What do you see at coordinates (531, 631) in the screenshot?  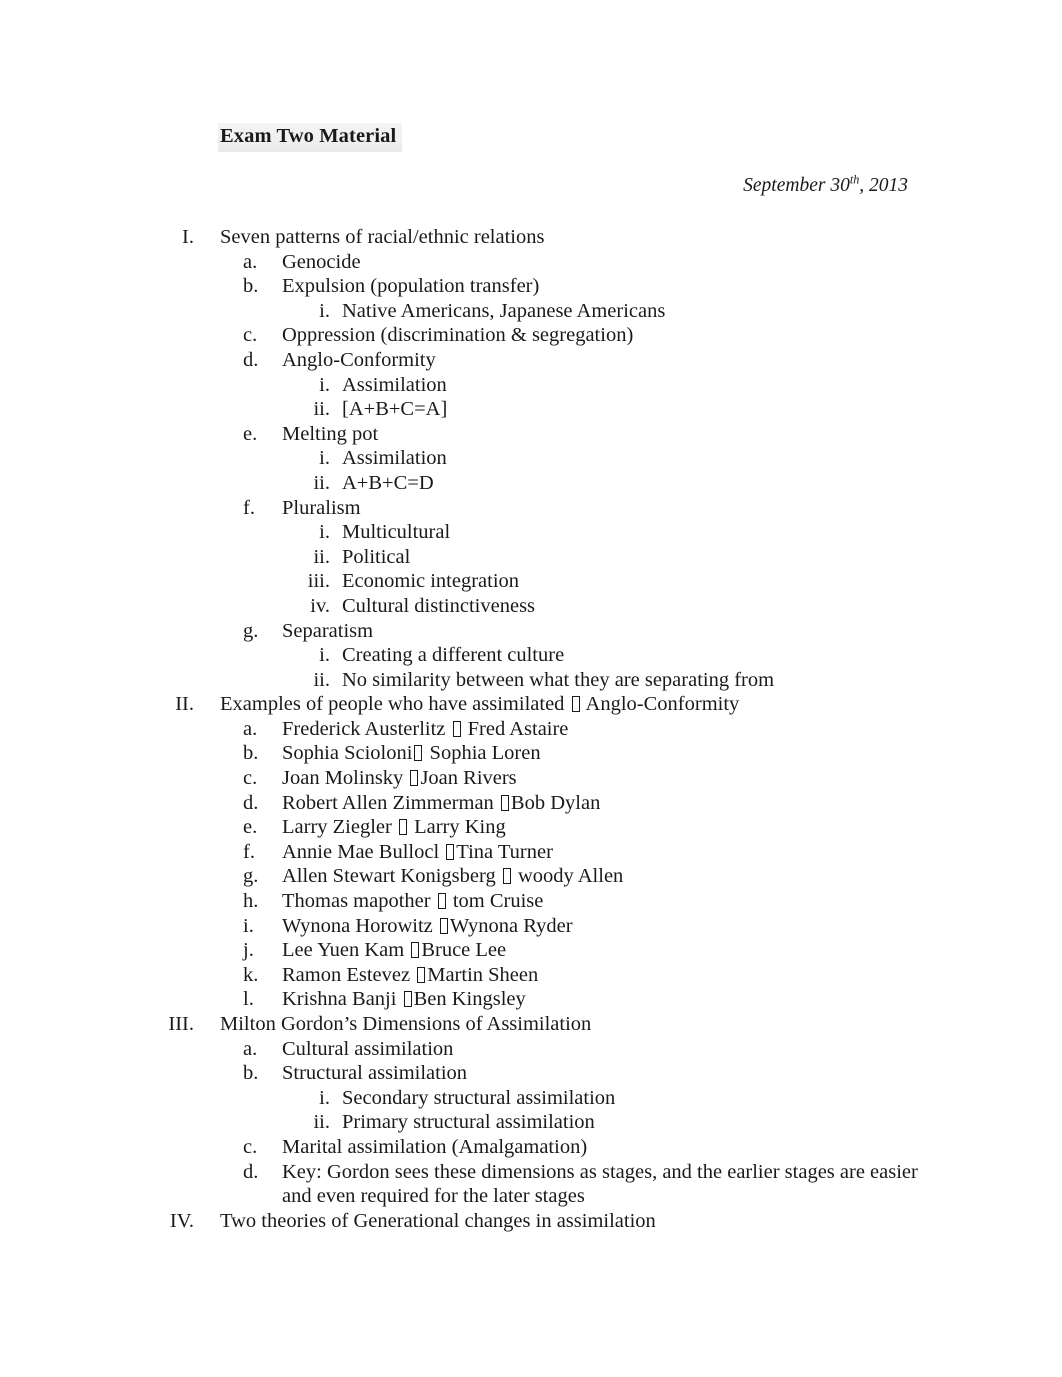 I see `outline-item-level-2: g. Separatism` at bounding box center [531, 631].